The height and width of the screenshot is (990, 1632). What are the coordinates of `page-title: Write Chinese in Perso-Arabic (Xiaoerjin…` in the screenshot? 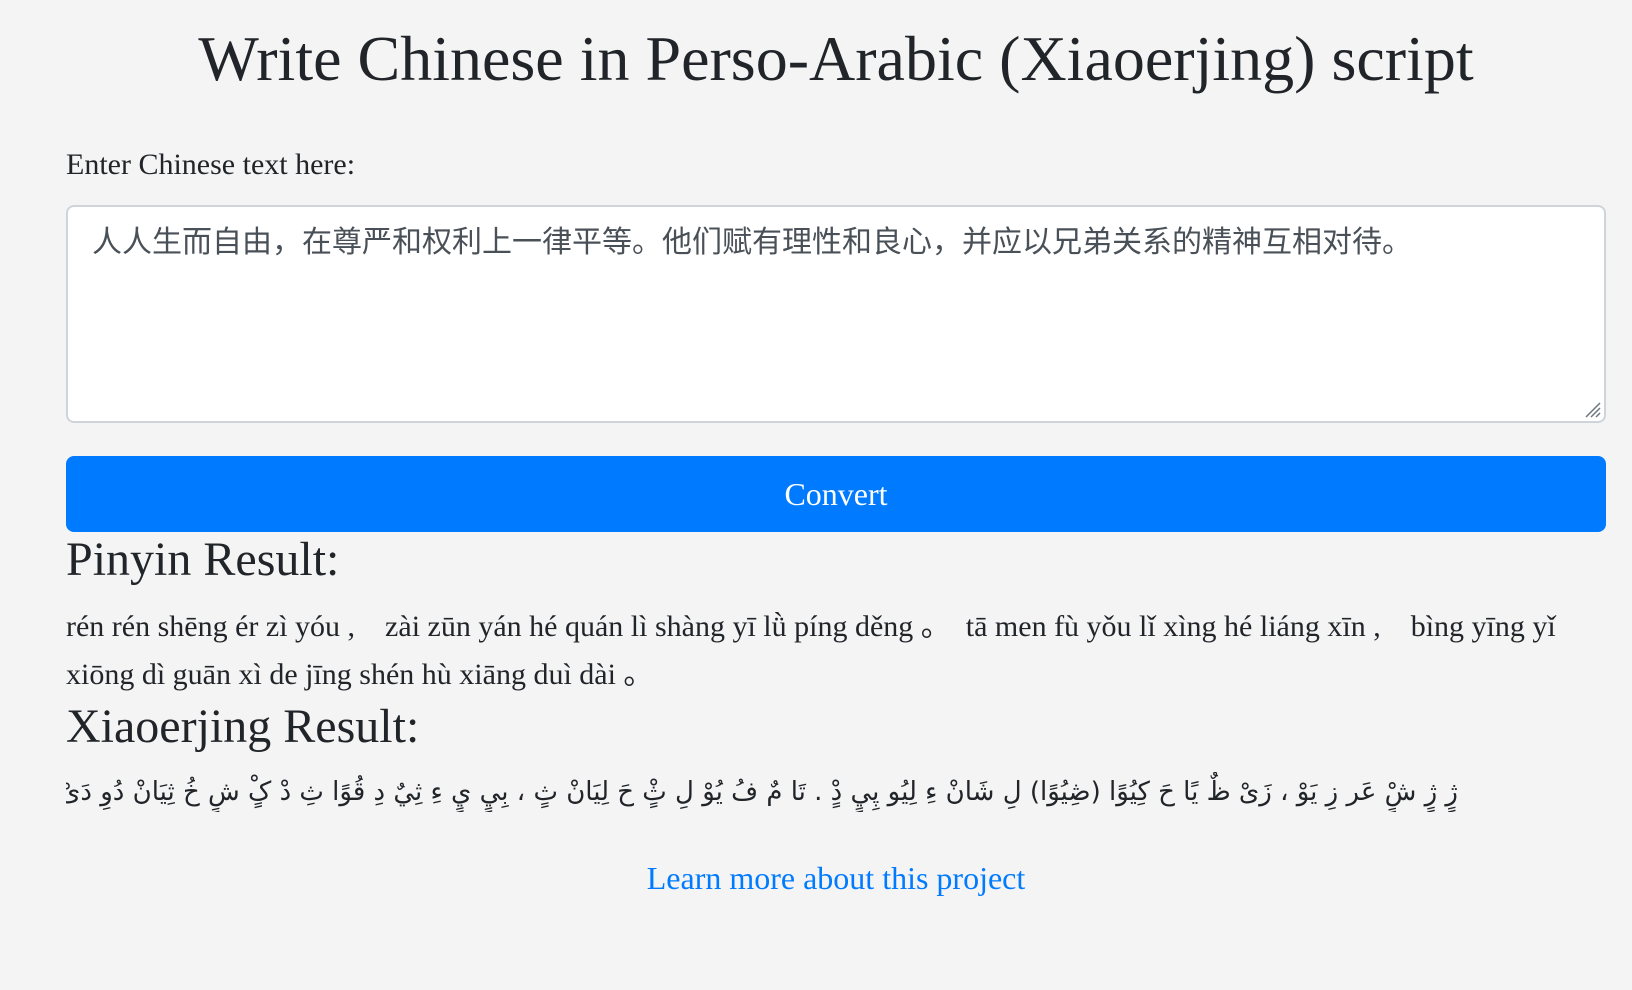 It's located at (836, 58).